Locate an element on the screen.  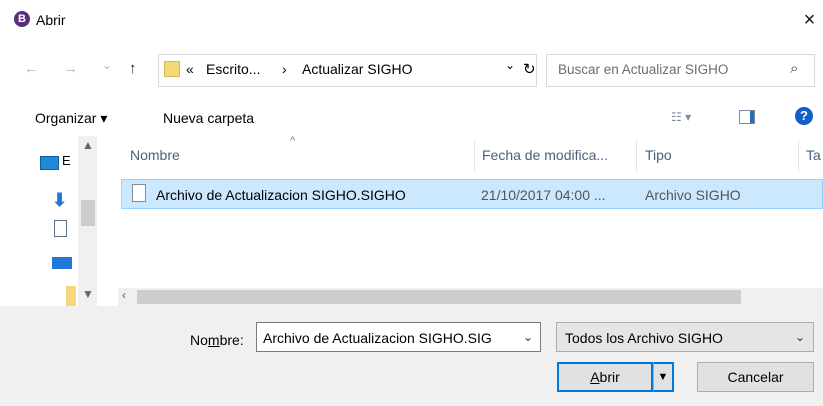
breadcrumb-overflow: « is located at coordinates (190, 69).